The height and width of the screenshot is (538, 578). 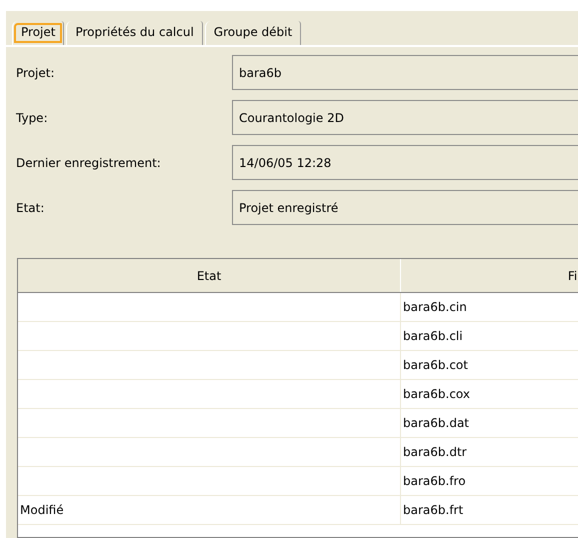 I want to click on table-cell: bara6b.cox, so click(x=489, y=394).